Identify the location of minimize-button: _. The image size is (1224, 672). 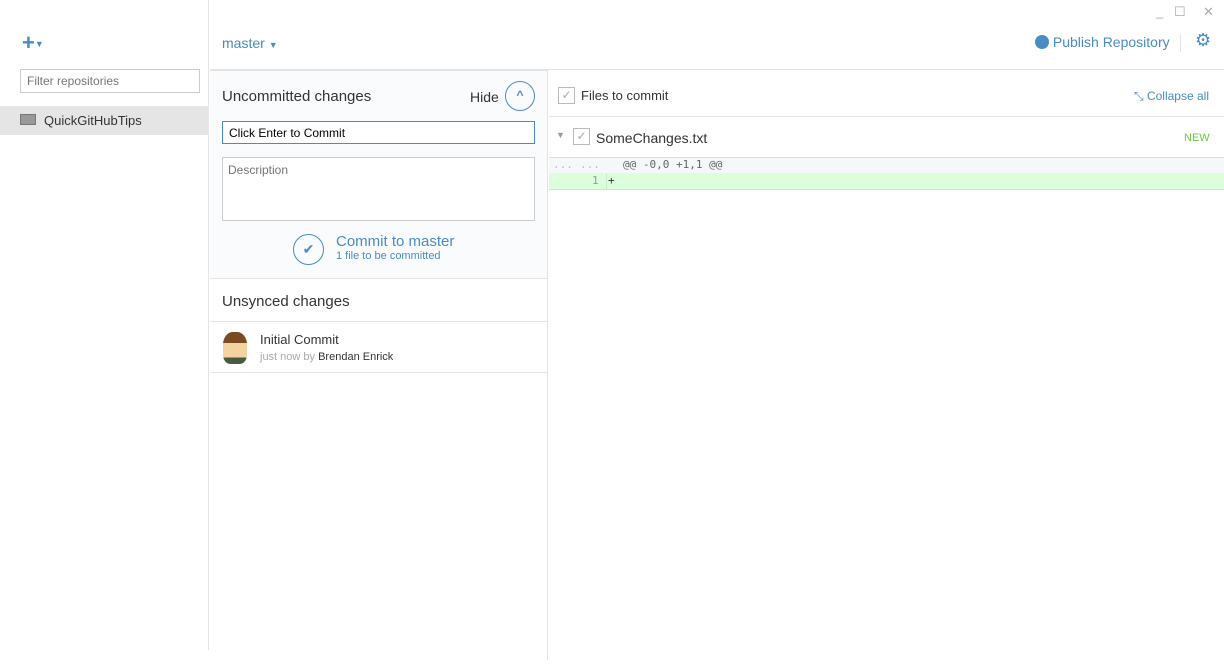
(1159, 11).